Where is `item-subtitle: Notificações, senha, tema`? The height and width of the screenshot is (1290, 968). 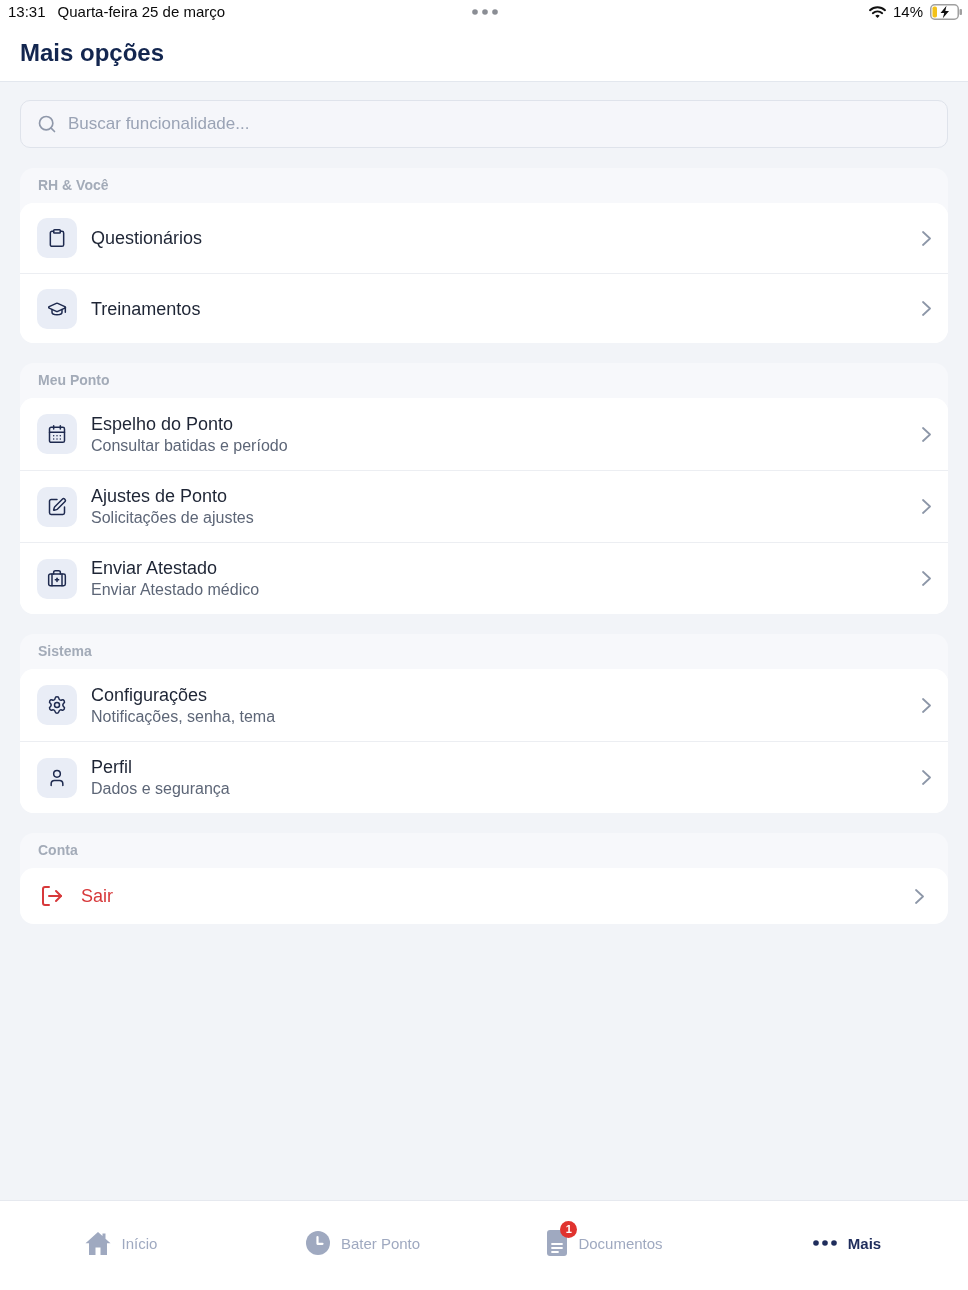
item-subtitle: Notificações, senha, tema is located at coordinates (183, 716).